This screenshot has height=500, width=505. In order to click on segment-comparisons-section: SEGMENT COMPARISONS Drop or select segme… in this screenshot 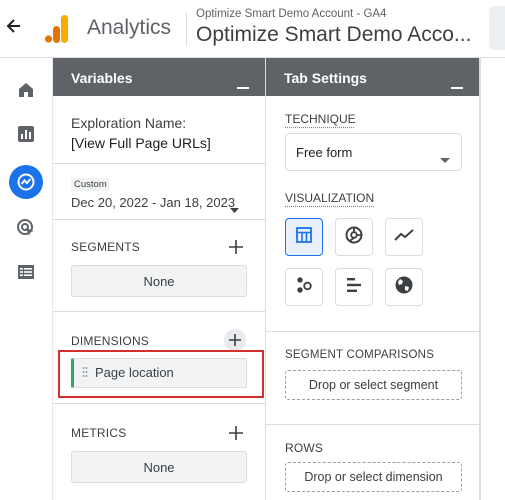, I will do `click(372, 378)`.